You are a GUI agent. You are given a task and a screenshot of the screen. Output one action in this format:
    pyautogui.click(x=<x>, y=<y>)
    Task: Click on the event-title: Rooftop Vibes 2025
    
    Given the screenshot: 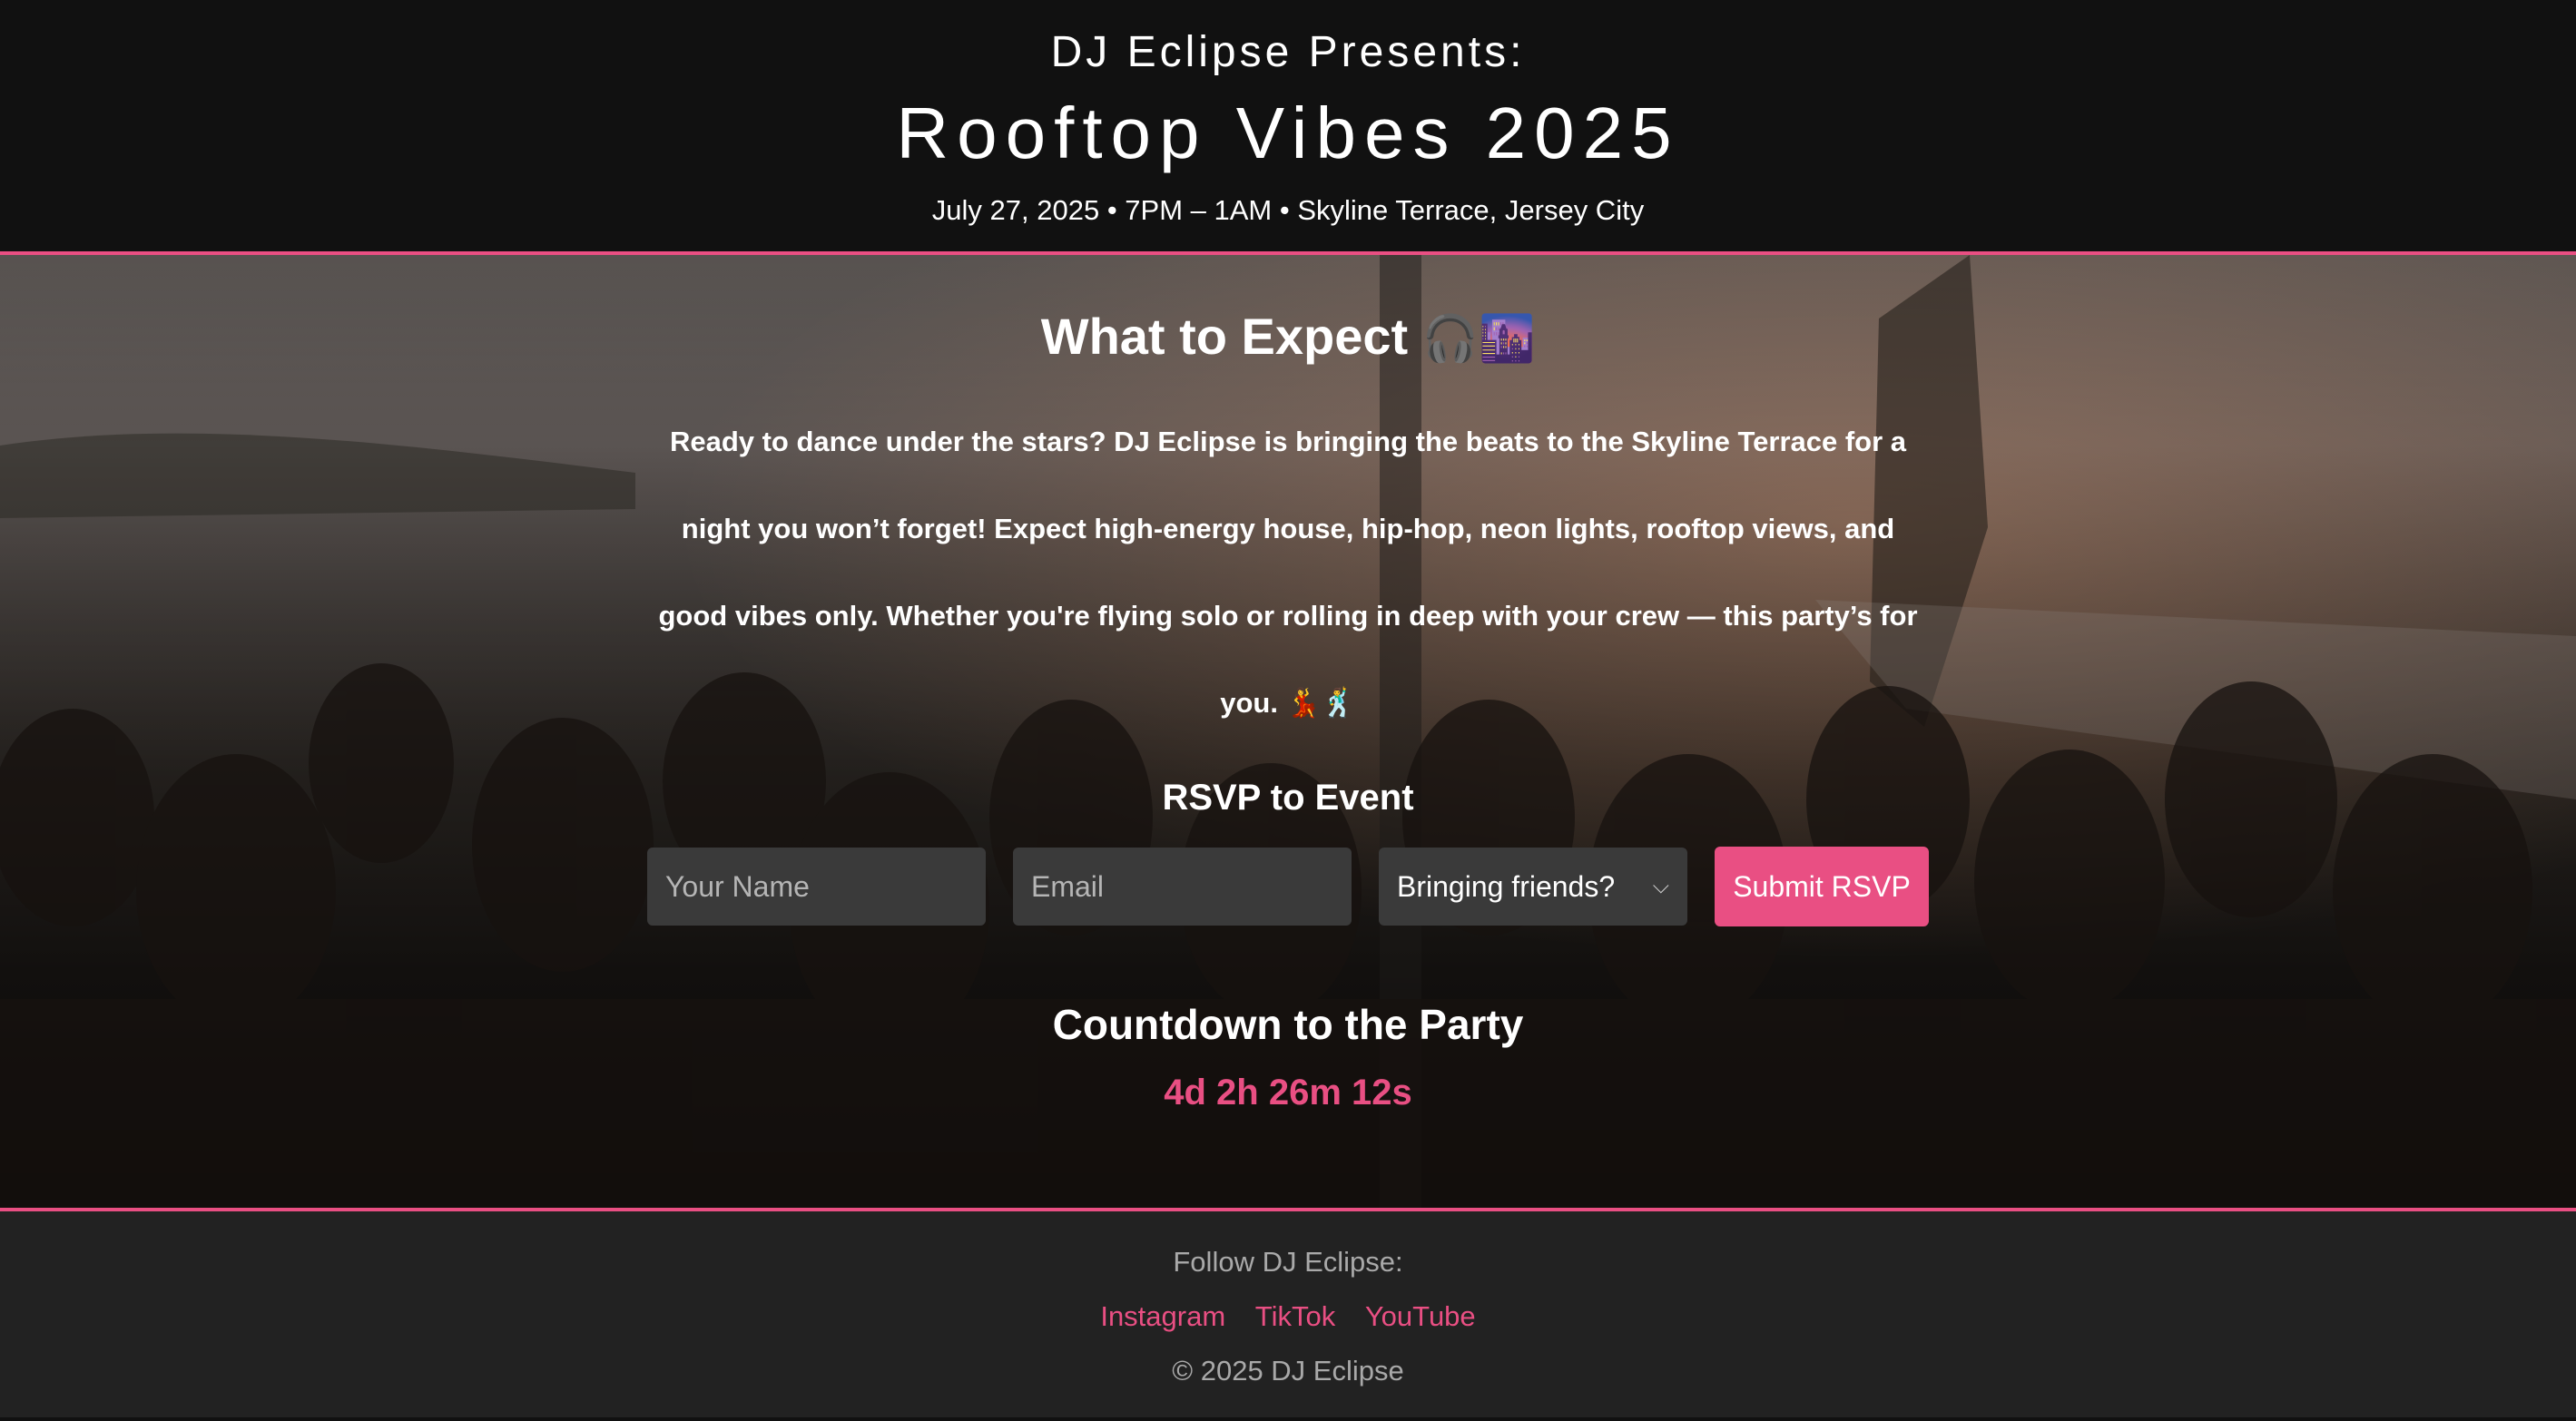 What is the action you would take?
    pyautogui.click(x=1288, y=133)
    